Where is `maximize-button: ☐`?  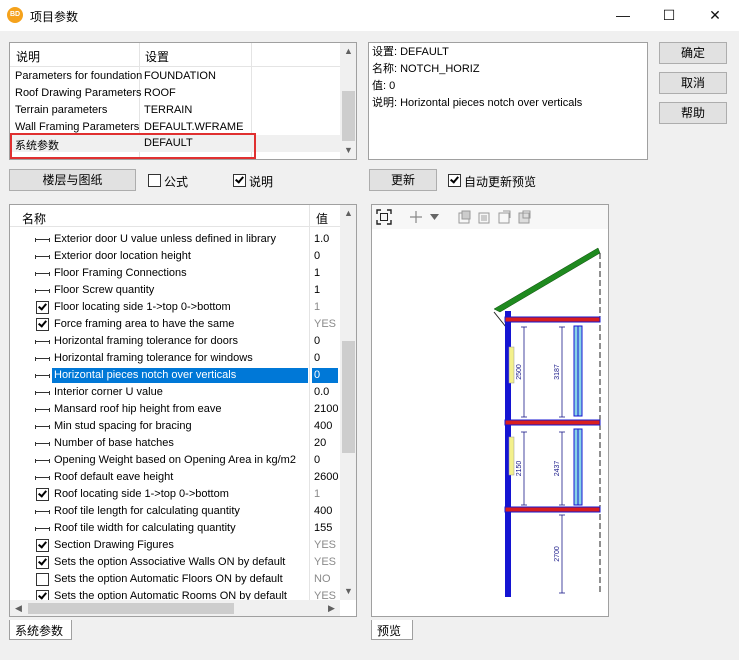
maximize-button: ☐ is located at coordinates (669, 15).